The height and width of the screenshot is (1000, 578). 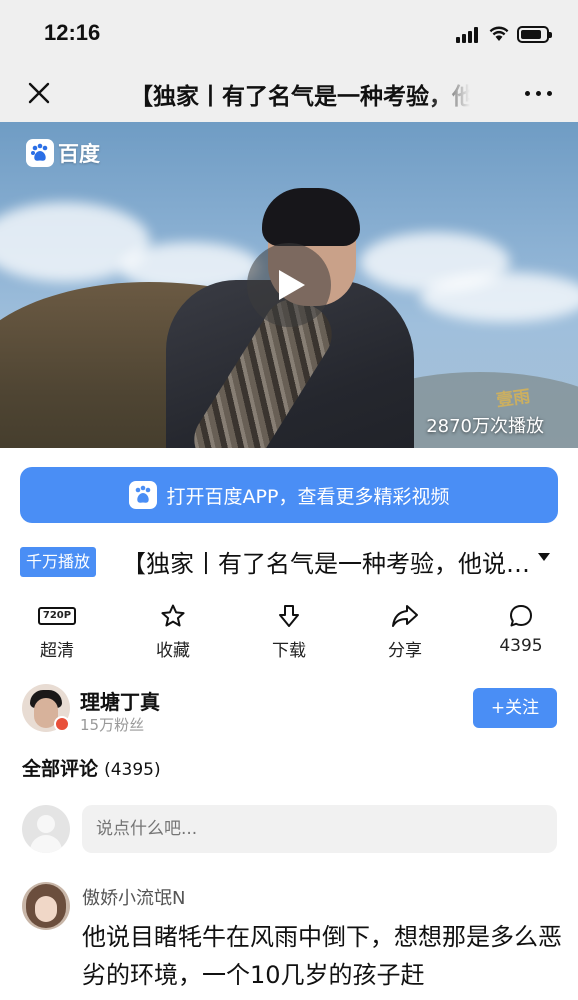 I want to click on comment-count-label: 4395, so click(x=521, y=646).